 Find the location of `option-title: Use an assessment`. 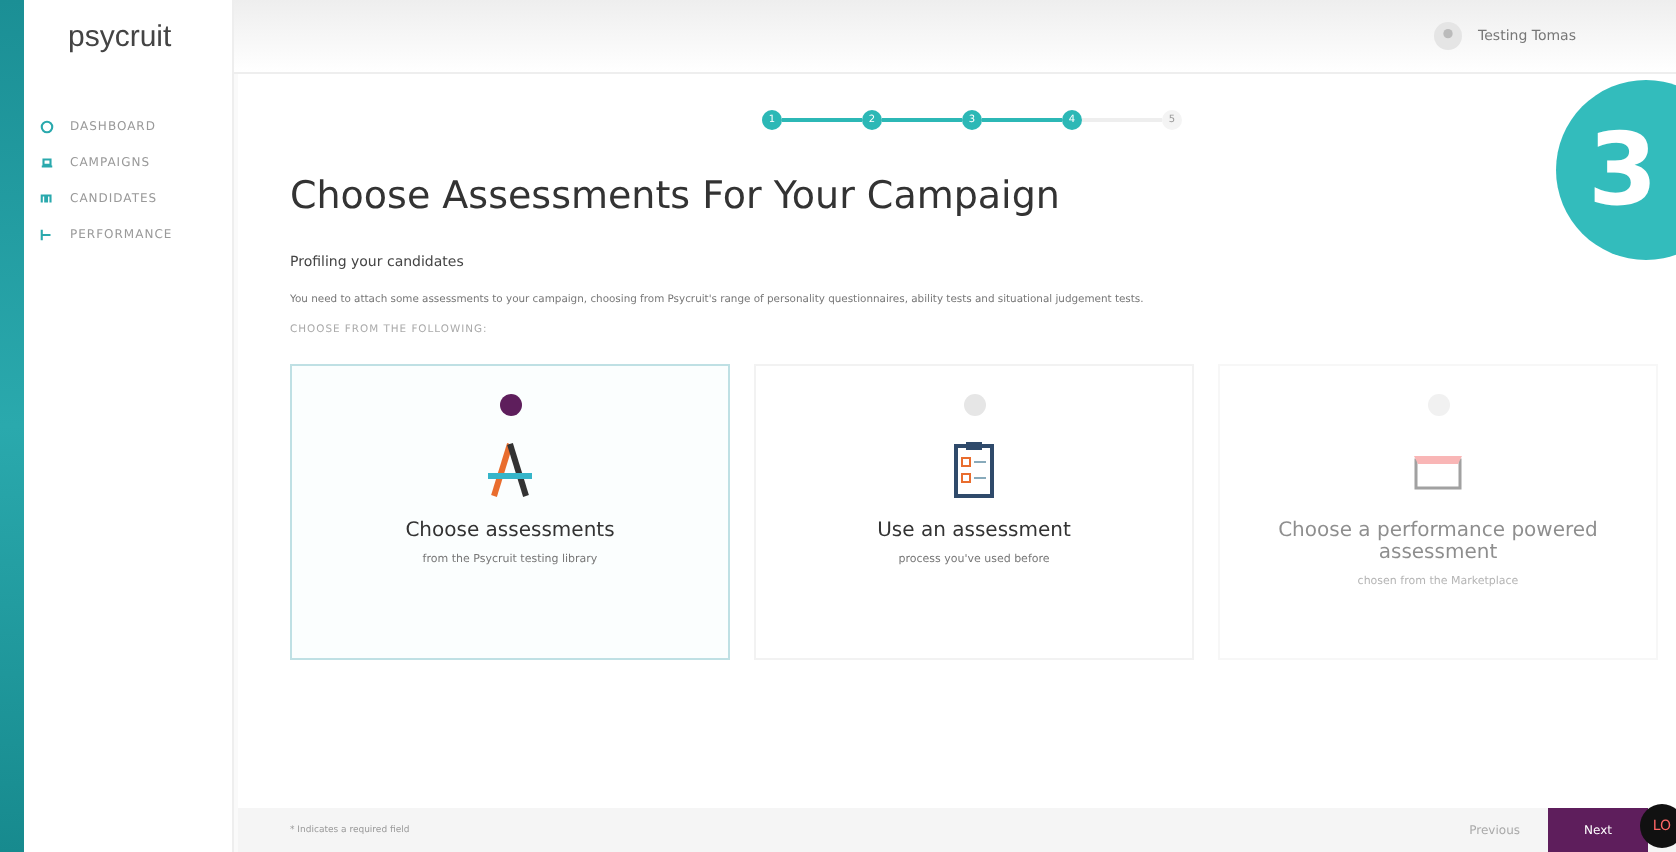

option-title: Use an assessment is located at coordinates (974, 531).